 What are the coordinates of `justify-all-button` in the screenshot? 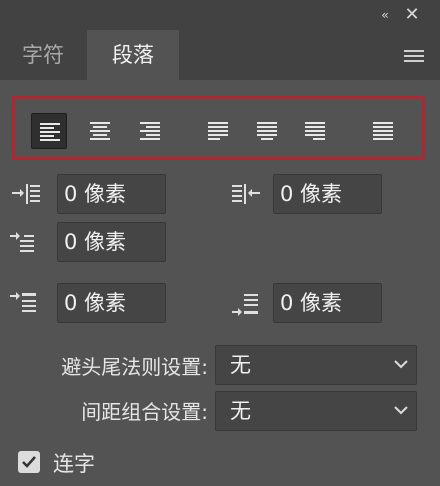 It's located at (383, 131).